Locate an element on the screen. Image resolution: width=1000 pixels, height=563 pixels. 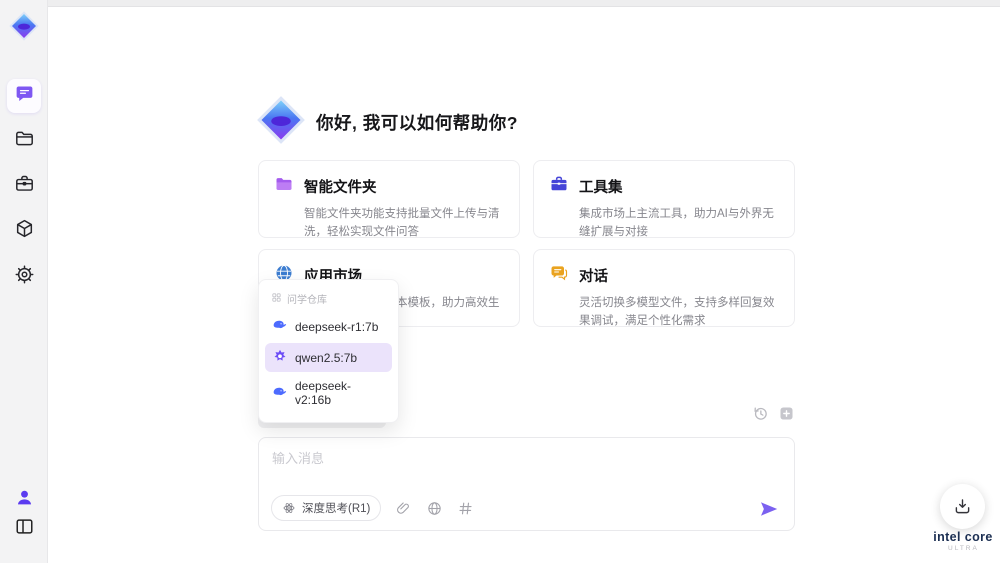
qwen-icon is located at coordinates (280, 357).